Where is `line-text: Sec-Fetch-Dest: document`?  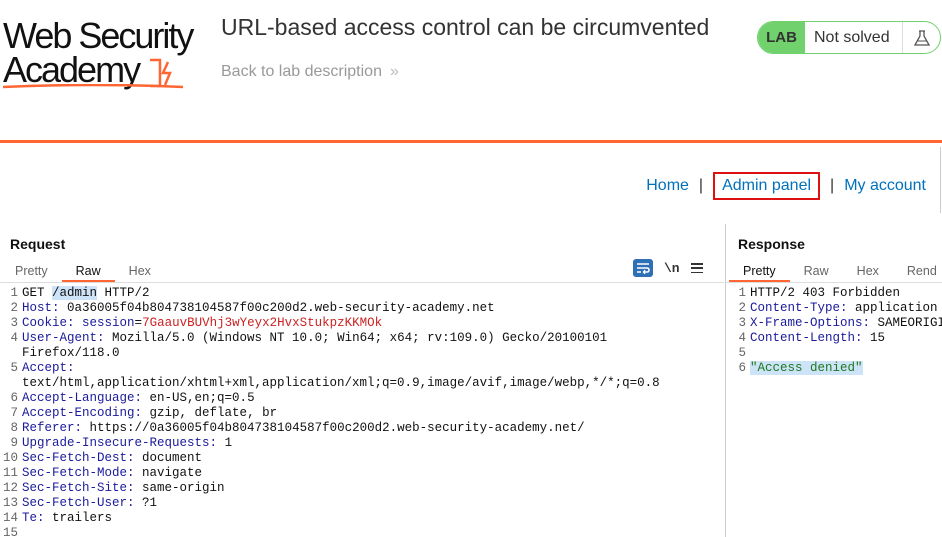 line-text: Sec-Fetch-Dest: document is located at coordinates (112, 458).